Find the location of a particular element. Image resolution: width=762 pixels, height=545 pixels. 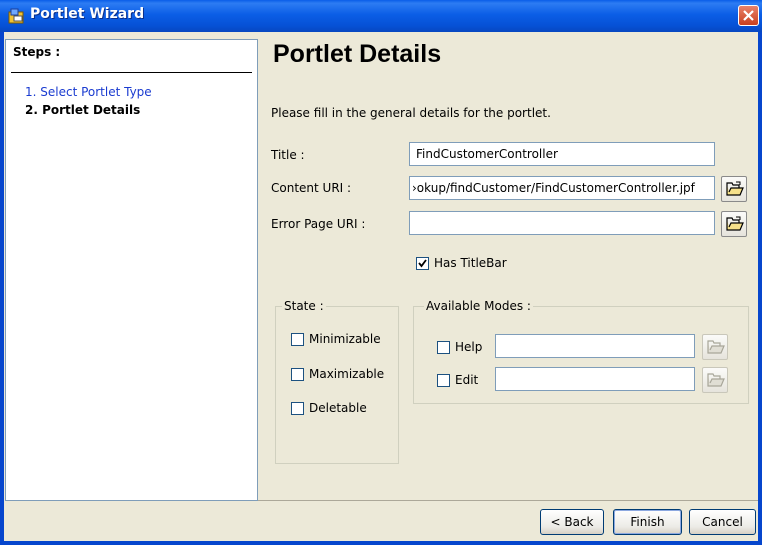

edit-uri-field is located at coordinates (595, 379).